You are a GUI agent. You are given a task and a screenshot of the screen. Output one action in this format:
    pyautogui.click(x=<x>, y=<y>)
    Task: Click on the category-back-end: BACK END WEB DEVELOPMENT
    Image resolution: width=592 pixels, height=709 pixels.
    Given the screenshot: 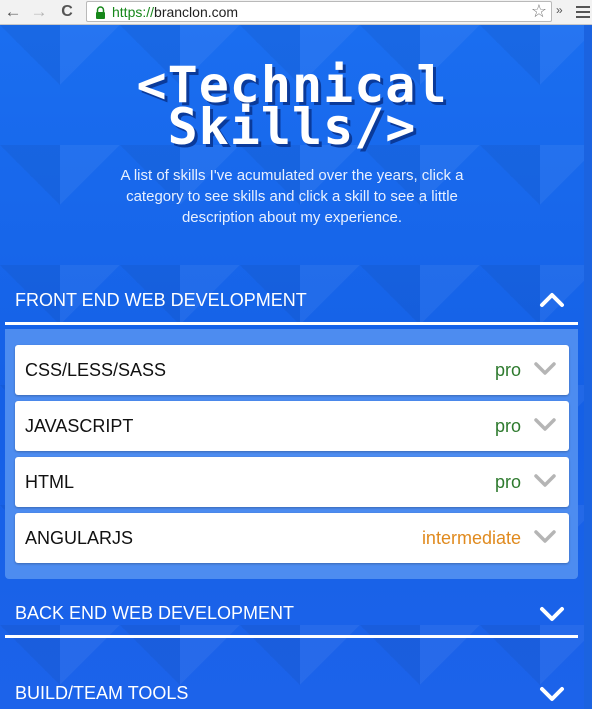 What is the action you would take?
    pyautogui.click(x=290, y=613)
    